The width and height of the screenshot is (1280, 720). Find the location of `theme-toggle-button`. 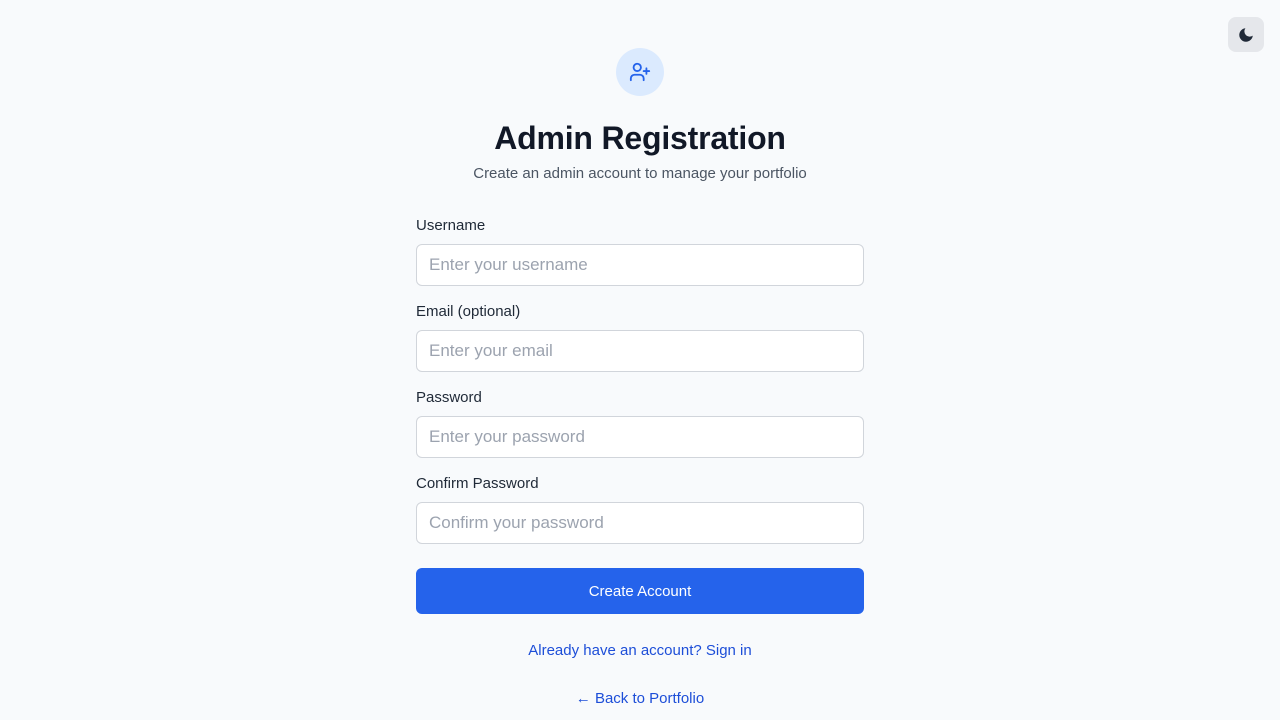

theme-toggle-button is located at coordinates (1246, 34).